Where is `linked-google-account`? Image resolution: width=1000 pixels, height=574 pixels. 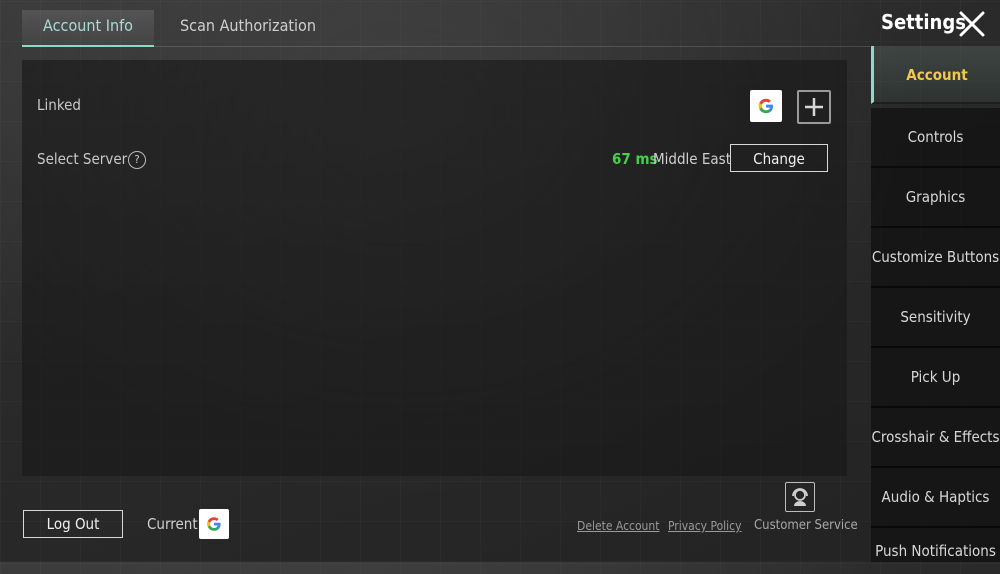 linked-google-account is located at coordinates (766, 106).